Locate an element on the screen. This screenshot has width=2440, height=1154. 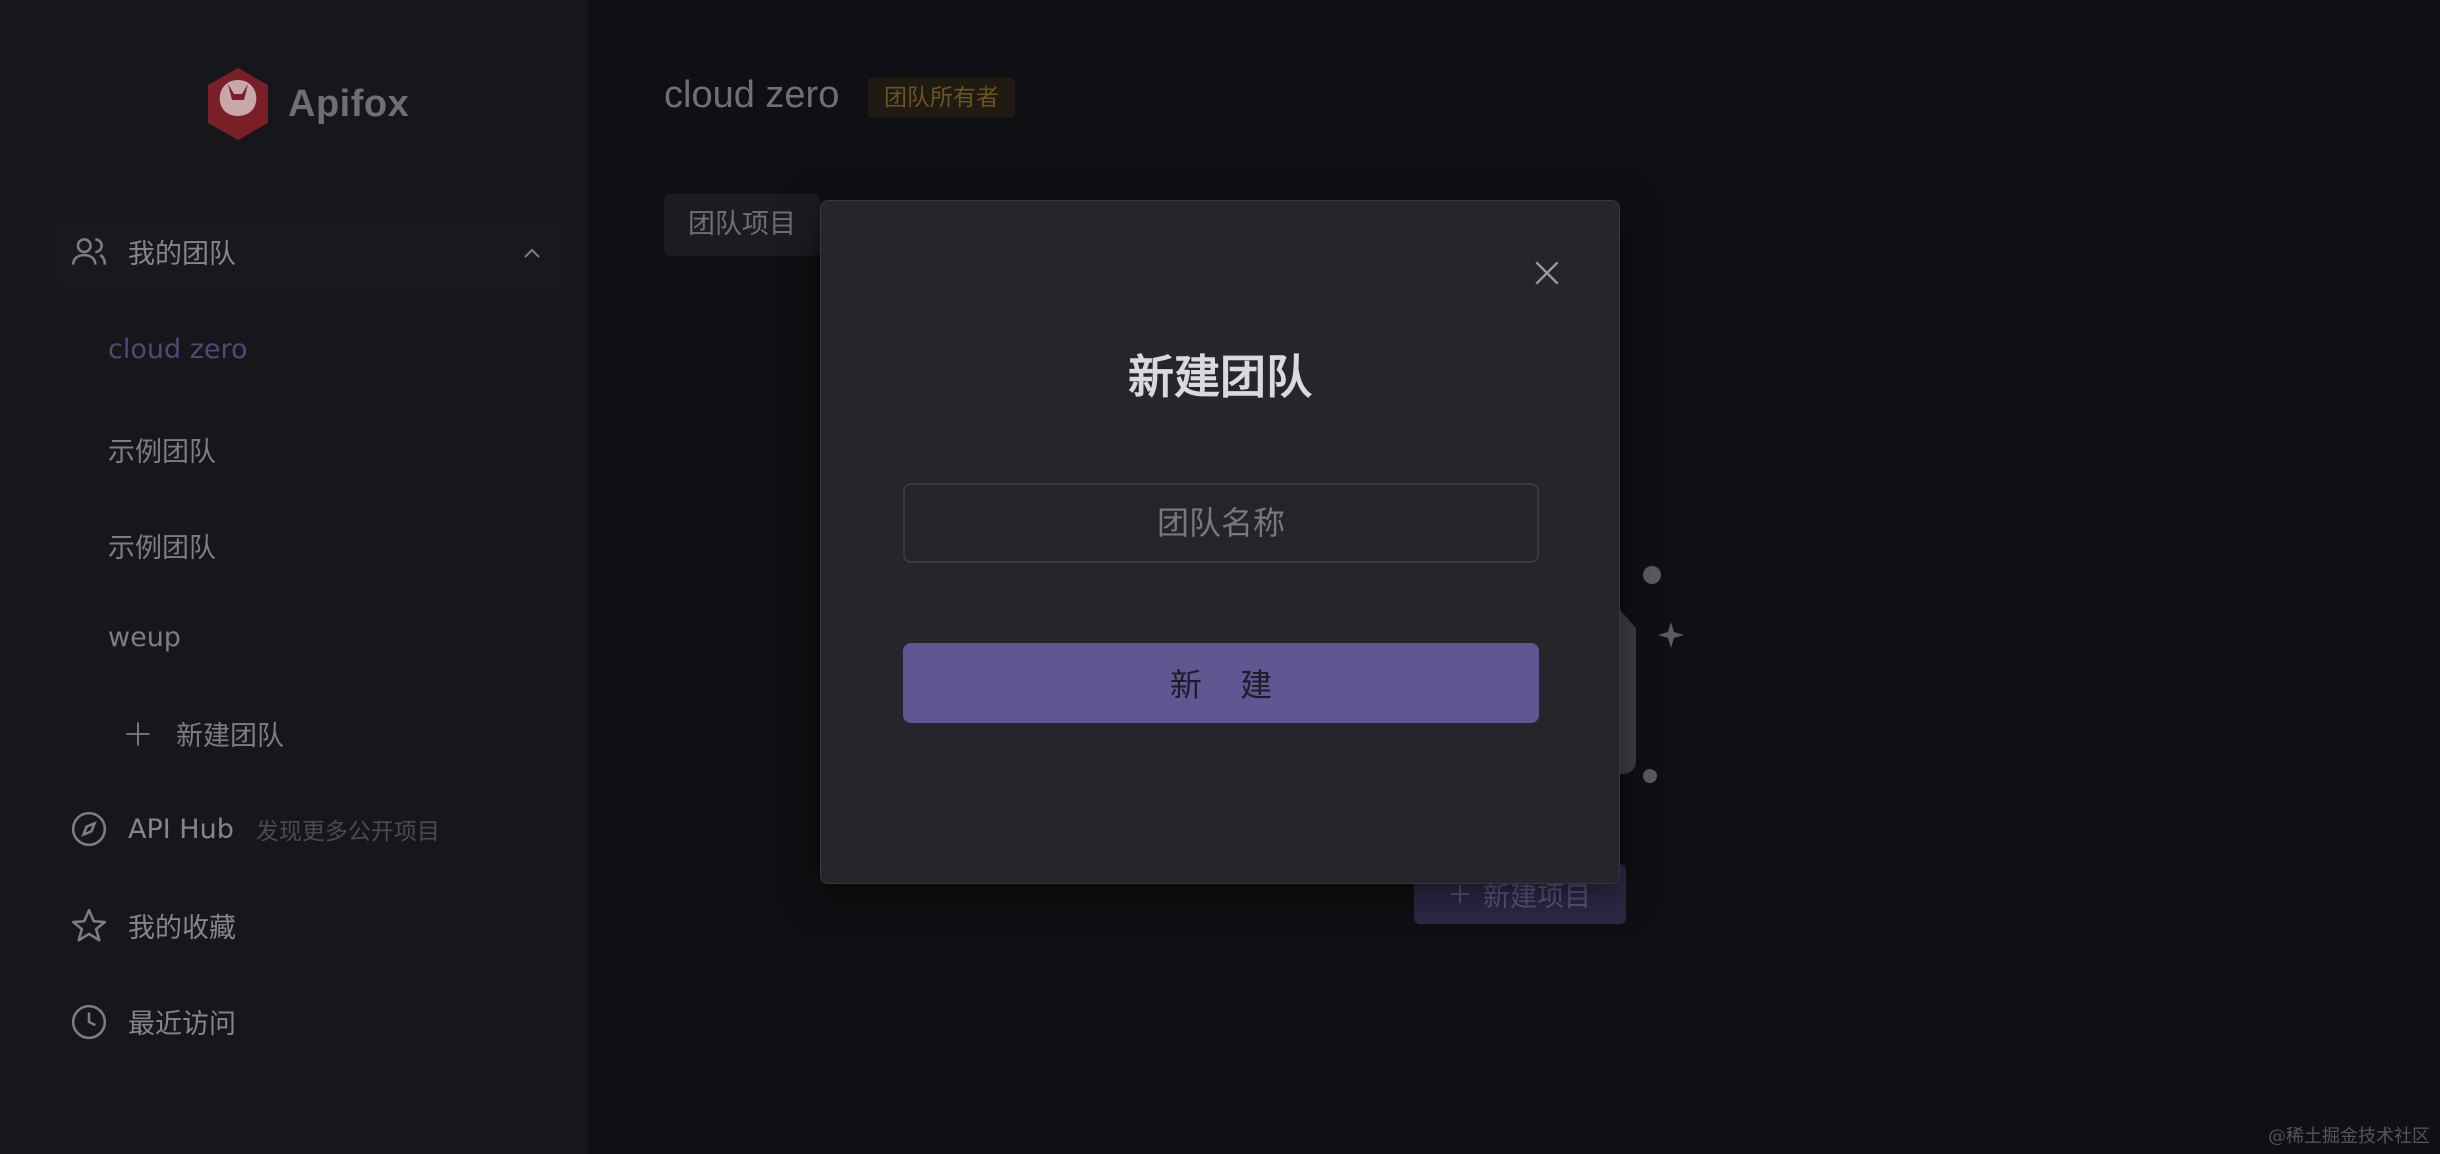
create-team-button: 新 建 is located at coordinates (1221, 683).